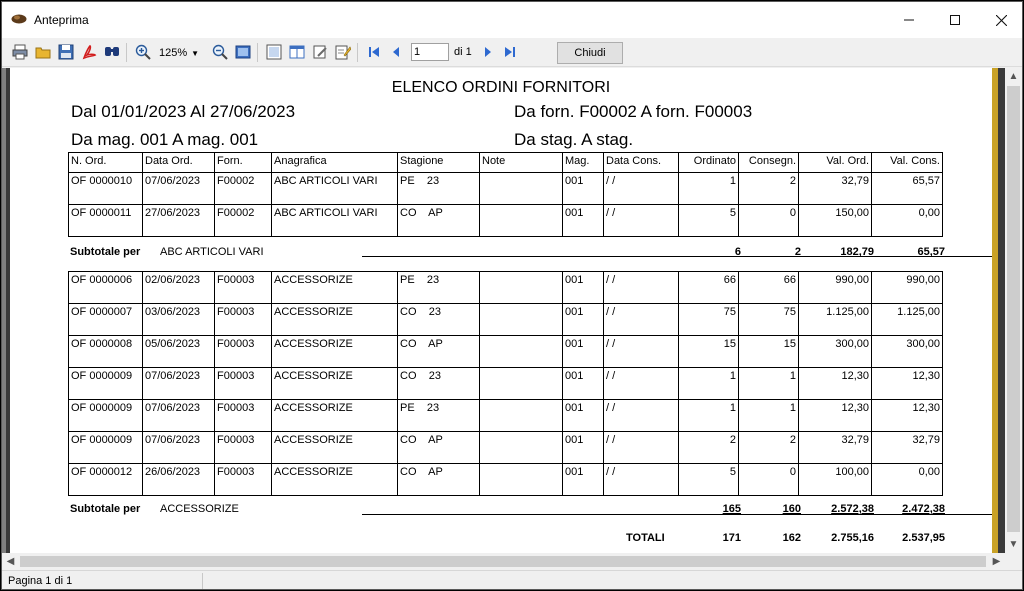 Image resolution: width=1024 pixels, height=591 pixels. Describe the element at coordinates (835, 220) in the screenshot. I see `table-cell: 150,00` at that location.